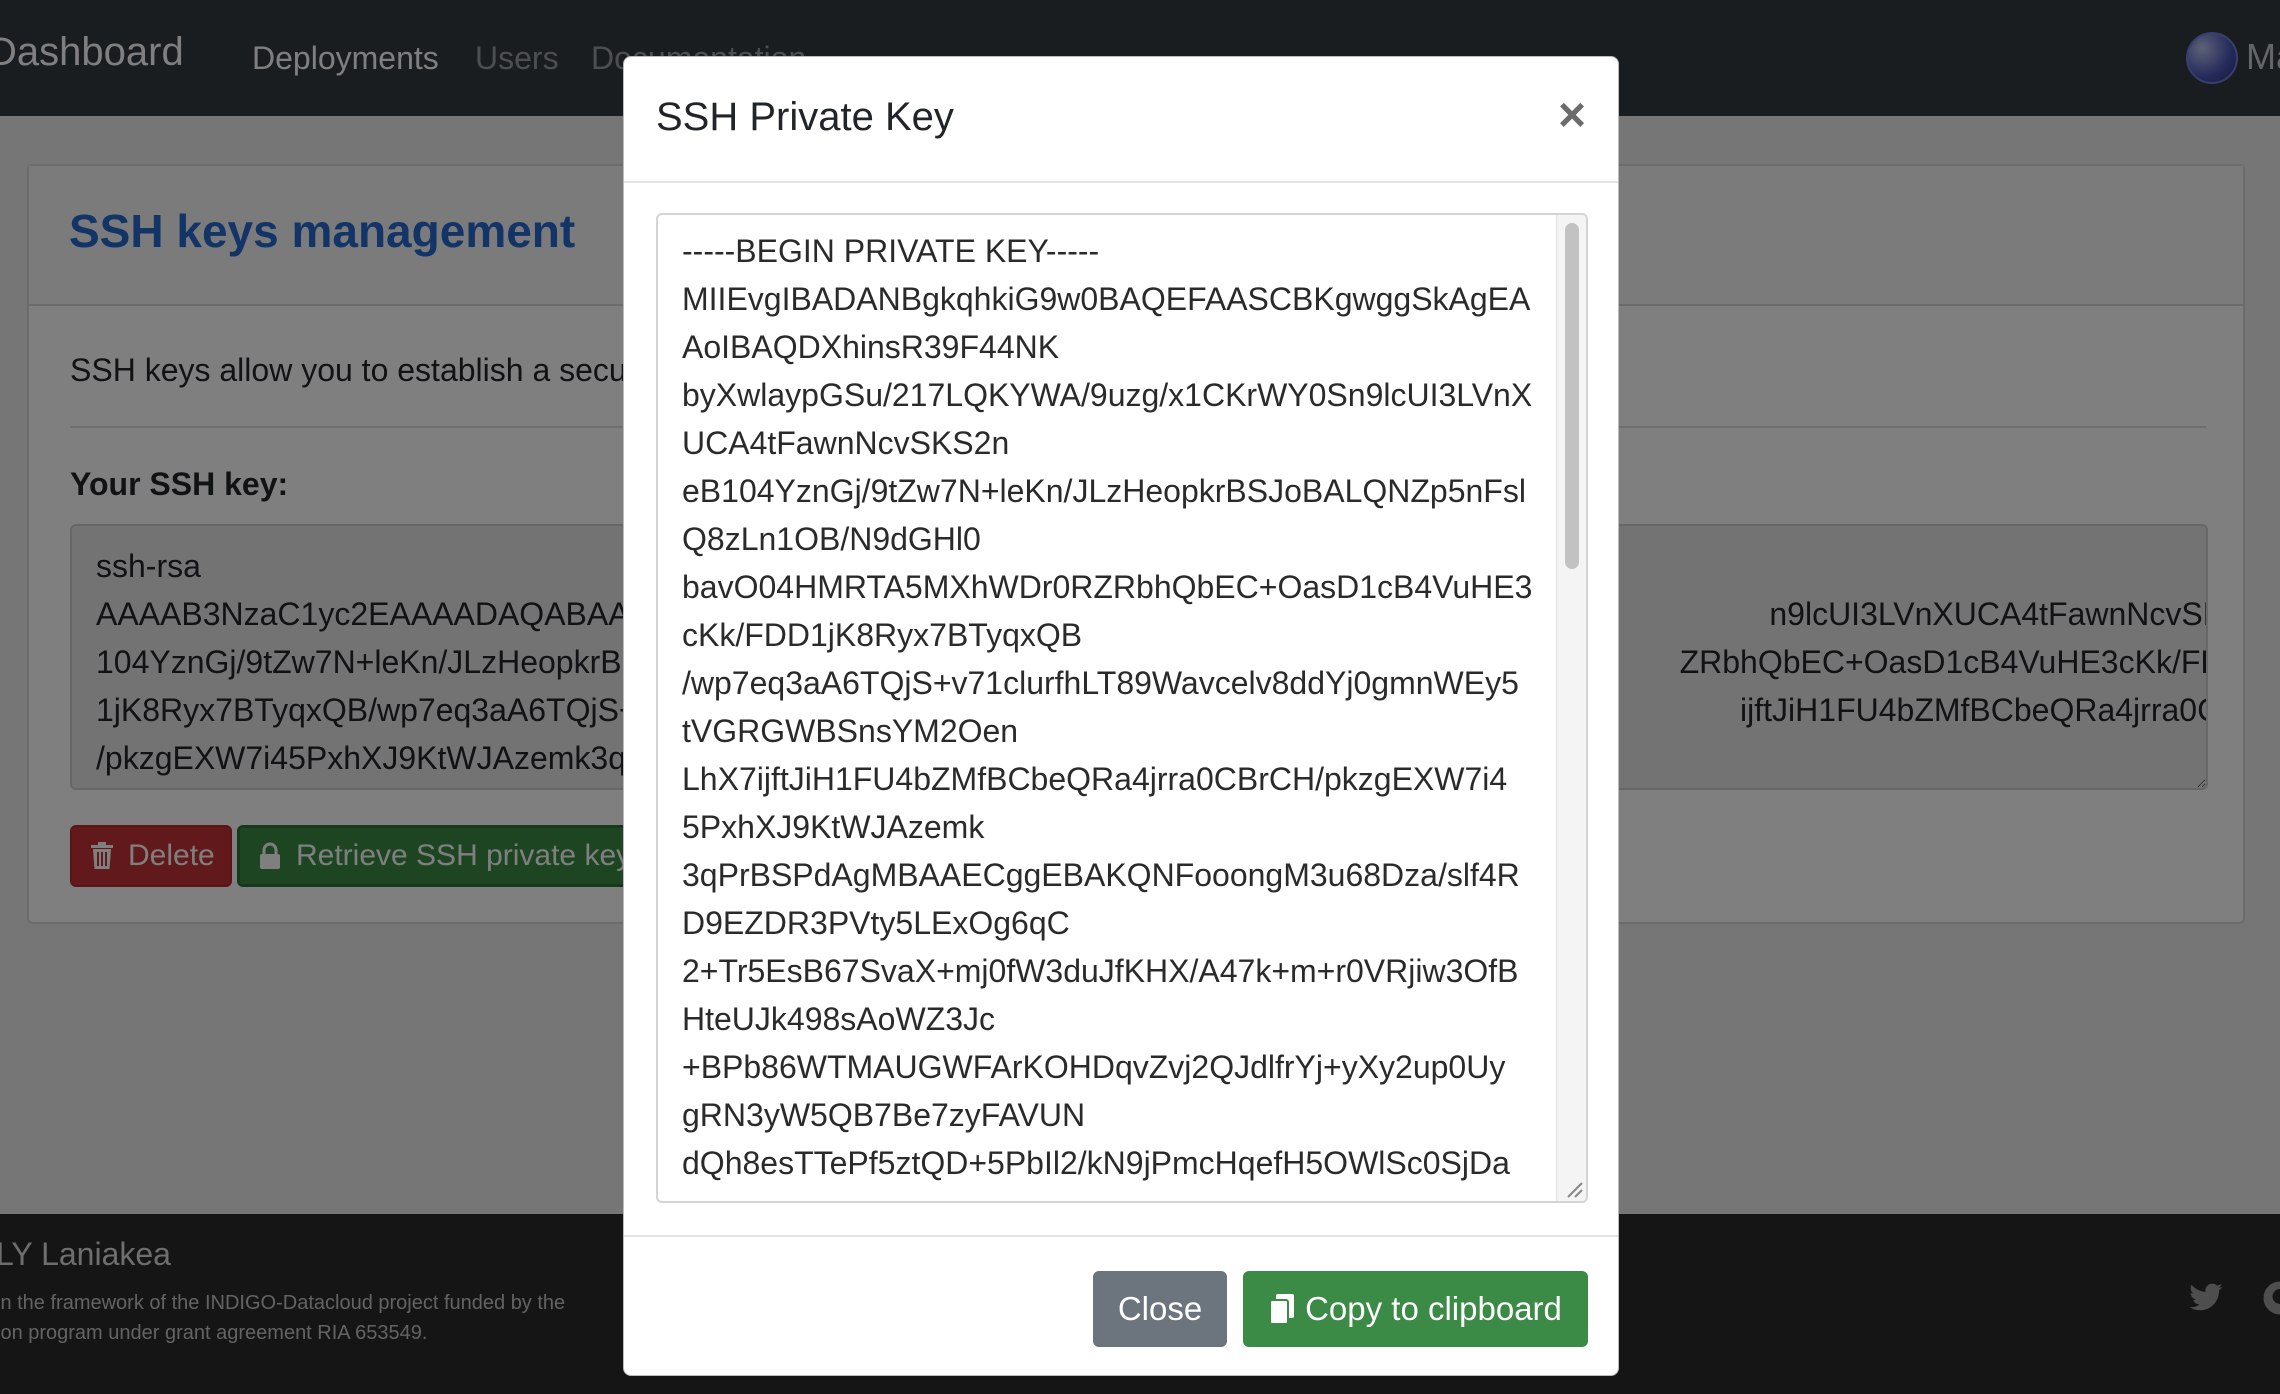 Image resolution: width=2280 pixels, height=1394 pixels. I want to click on resize-grip-icon, so click(1573, 1188).